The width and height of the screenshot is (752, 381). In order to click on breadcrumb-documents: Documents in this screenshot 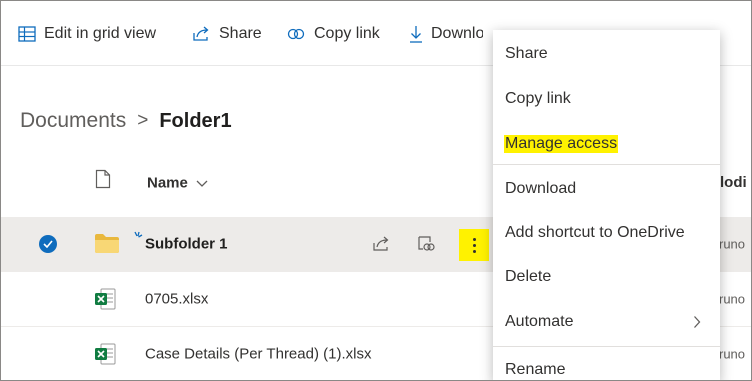, I will do `click(73, 121)`.